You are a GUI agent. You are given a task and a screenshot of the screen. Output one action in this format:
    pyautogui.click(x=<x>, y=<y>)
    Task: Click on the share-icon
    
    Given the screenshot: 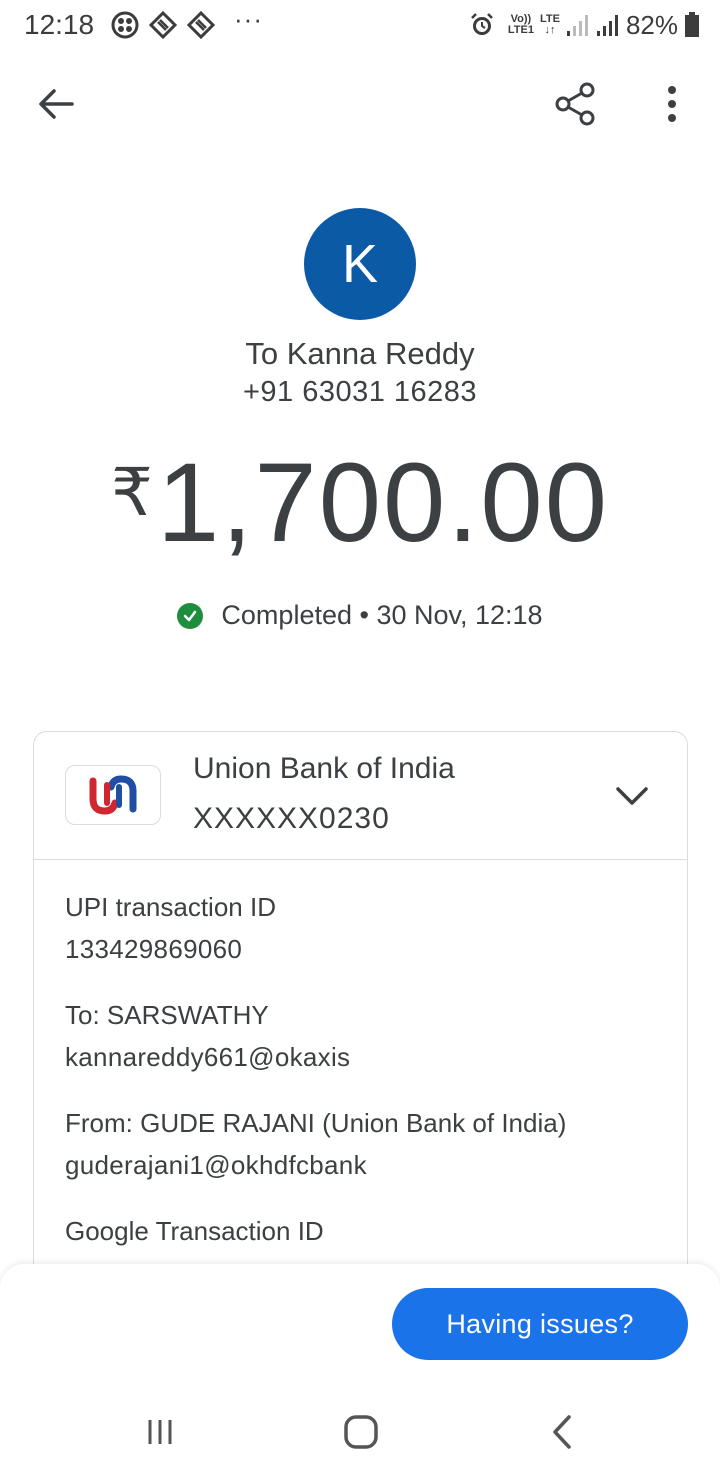 What is the action you would take?
    pyautogui.click(x=576, y=104)
    